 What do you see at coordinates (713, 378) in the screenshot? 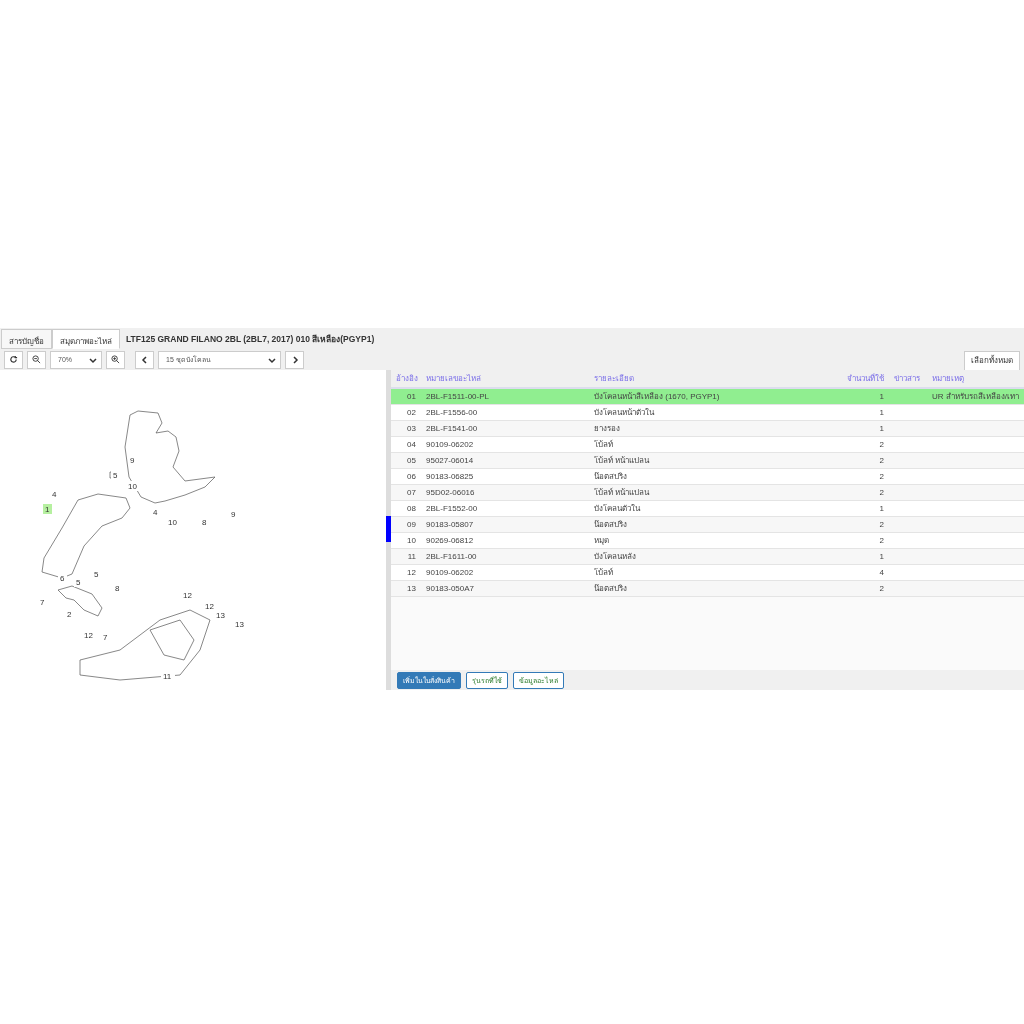
I see `column-header: รายละเอียด` at bounding box center [713, 378].